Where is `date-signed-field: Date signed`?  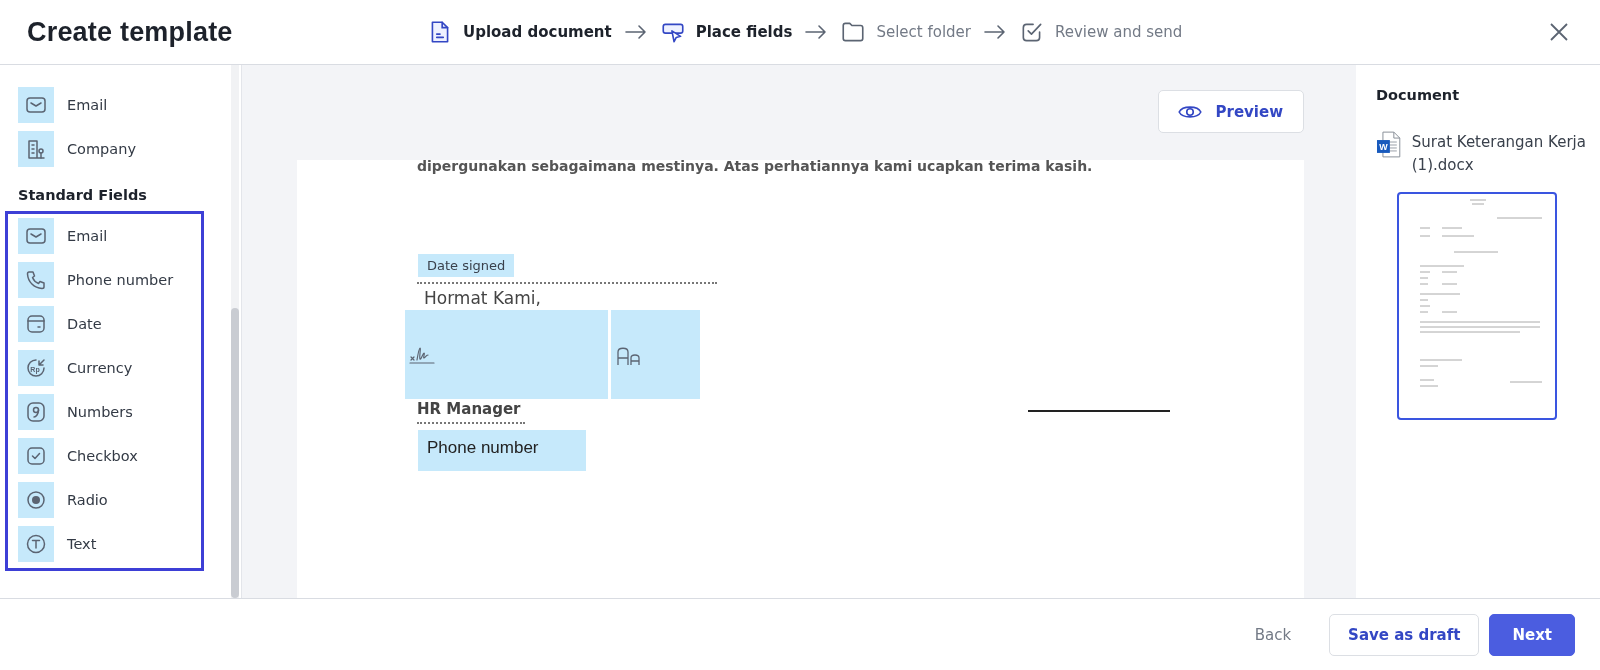 date-signed-field: Date signed is located at coordinates (466, 265).